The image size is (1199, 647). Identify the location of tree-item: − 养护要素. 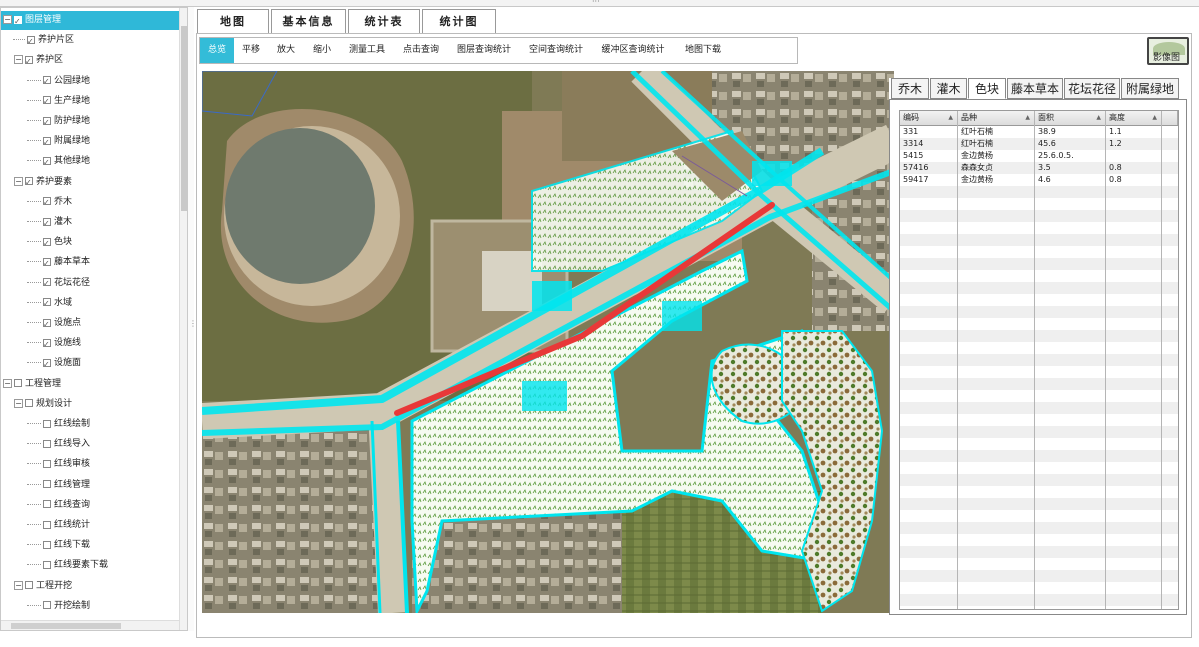
(89, 182).